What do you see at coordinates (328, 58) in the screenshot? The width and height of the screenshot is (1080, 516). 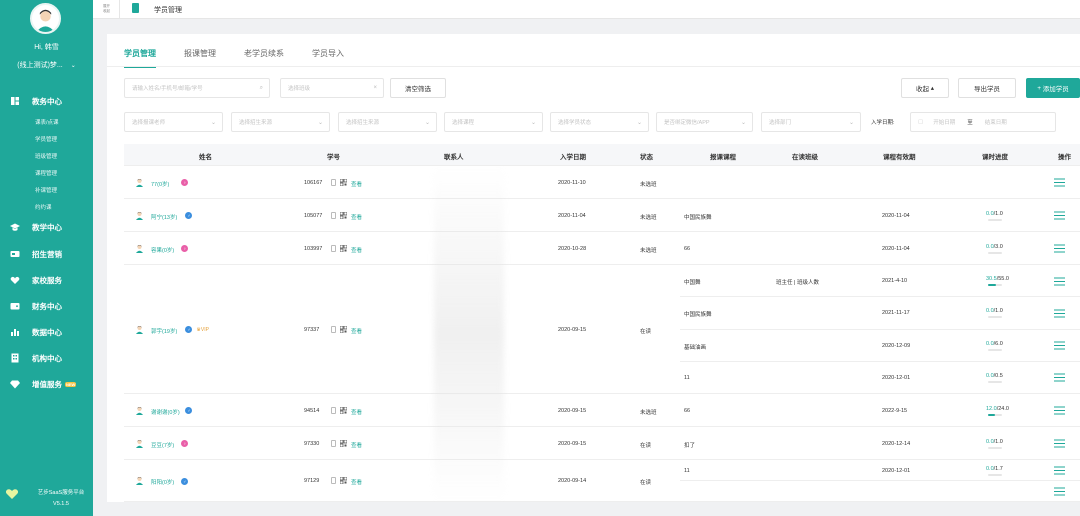 I see `tab-student-import: 学员导入` at bounding box center [328, 58].